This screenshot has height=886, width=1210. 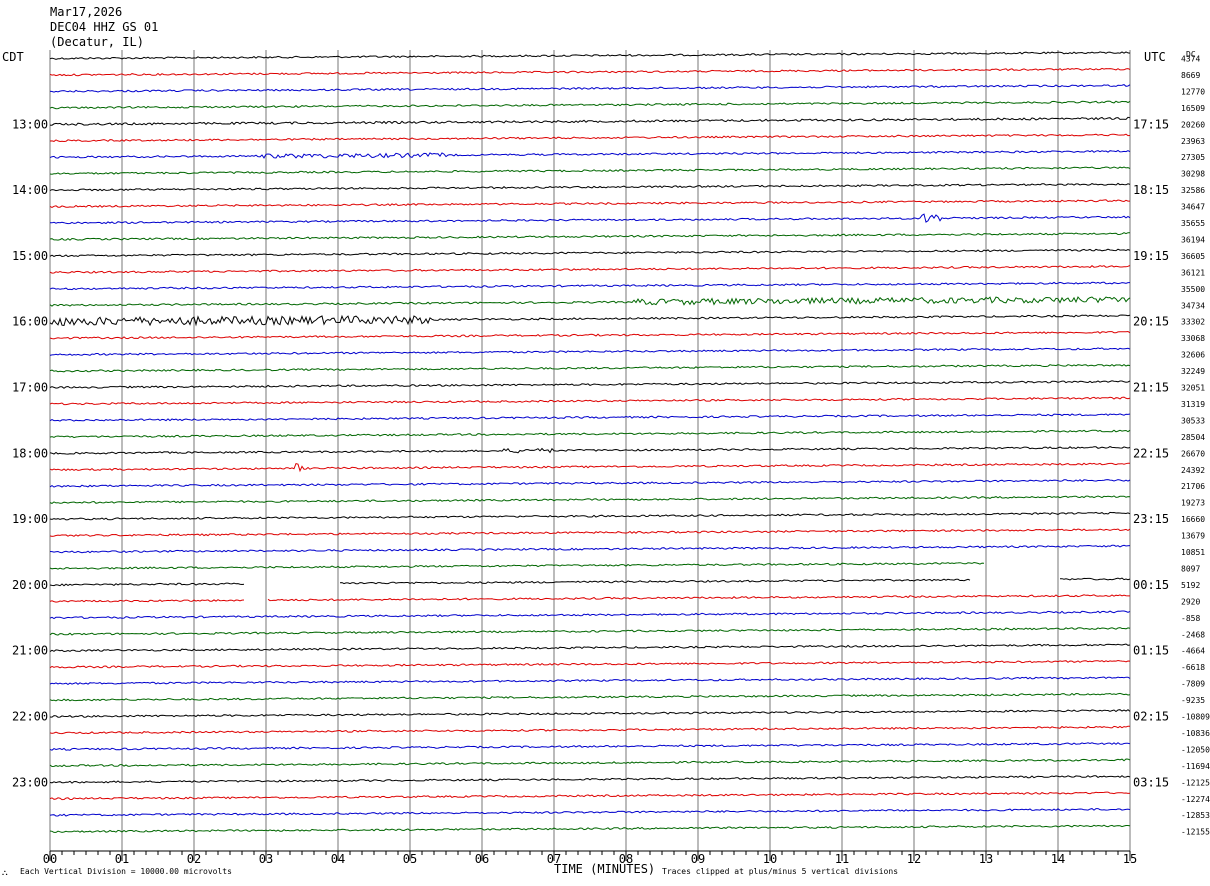 What do you see at coordinates (1193, 503) in the screenshot?
I see `dc-offset-label: 19273` at bounding box center [1193, 503].